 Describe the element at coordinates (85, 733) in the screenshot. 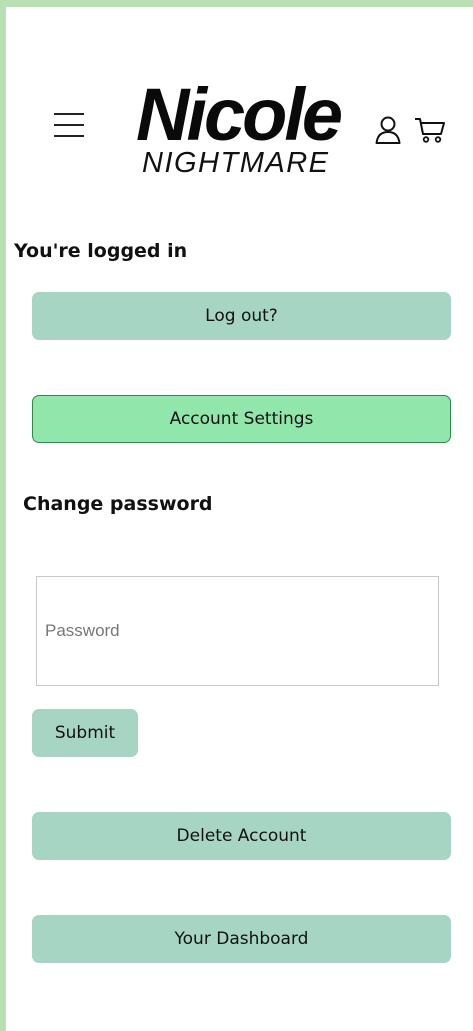

I see `submit-button: Submit` at that location.